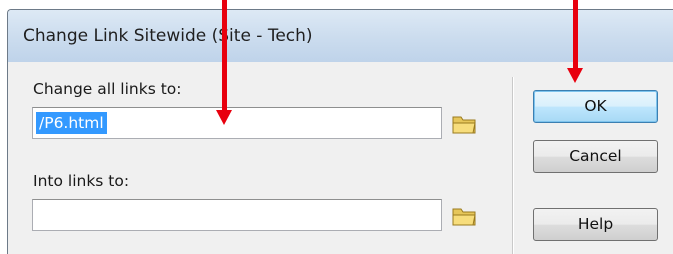 This screenshot has height=254, width=673. I want to click on into-links-input, so click(237, 215).